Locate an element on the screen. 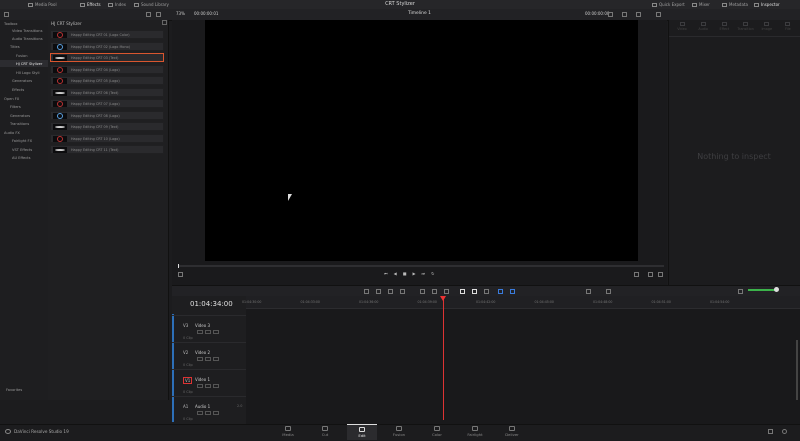  track-id: V3 is located at coordinates (185, 325).